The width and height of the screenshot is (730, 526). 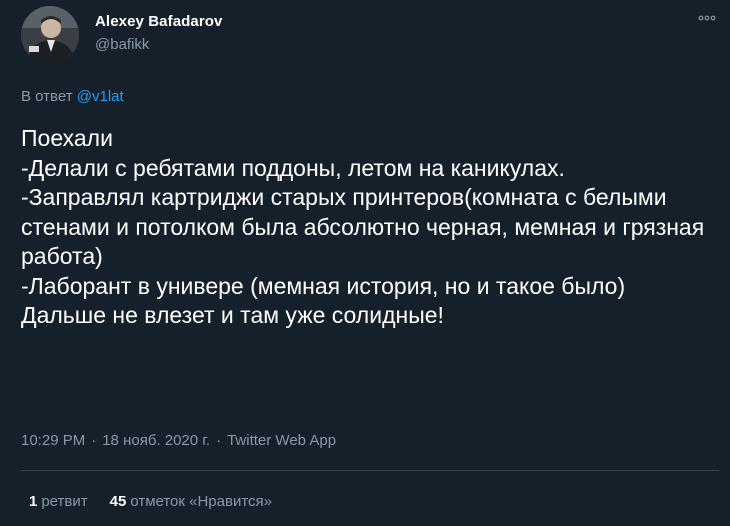 I want to click on avatar, so click(x=50, y=35).